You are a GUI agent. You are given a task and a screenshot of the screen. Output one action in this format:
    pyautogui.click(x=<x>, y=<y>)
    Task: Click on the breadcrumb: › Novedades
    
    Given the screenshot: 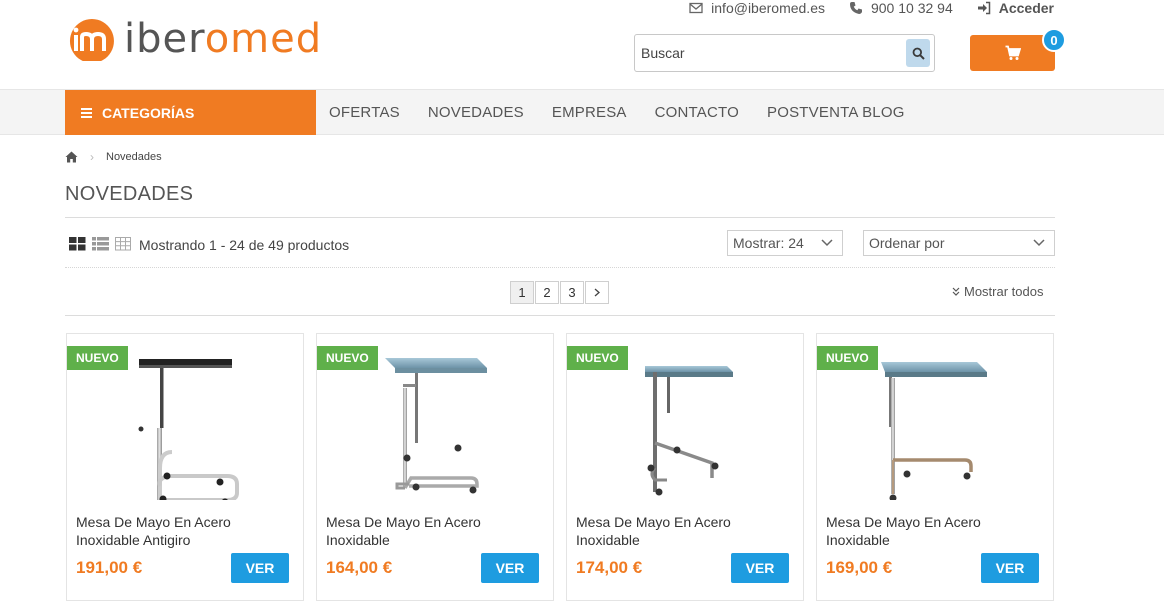 What is the action you would take?
    pyautogui.click(x=113, y=157)
    